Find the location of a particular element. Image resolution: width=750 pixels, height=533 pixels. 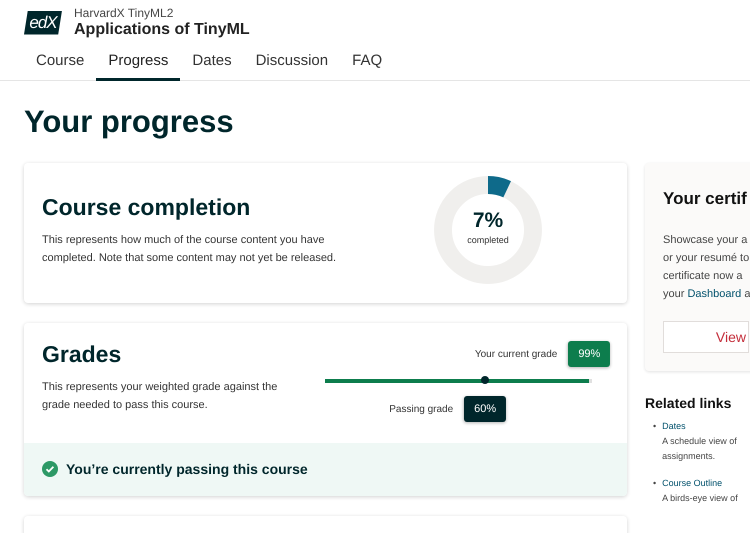

nav-tab: Progress is located at coordinates (138, 64).